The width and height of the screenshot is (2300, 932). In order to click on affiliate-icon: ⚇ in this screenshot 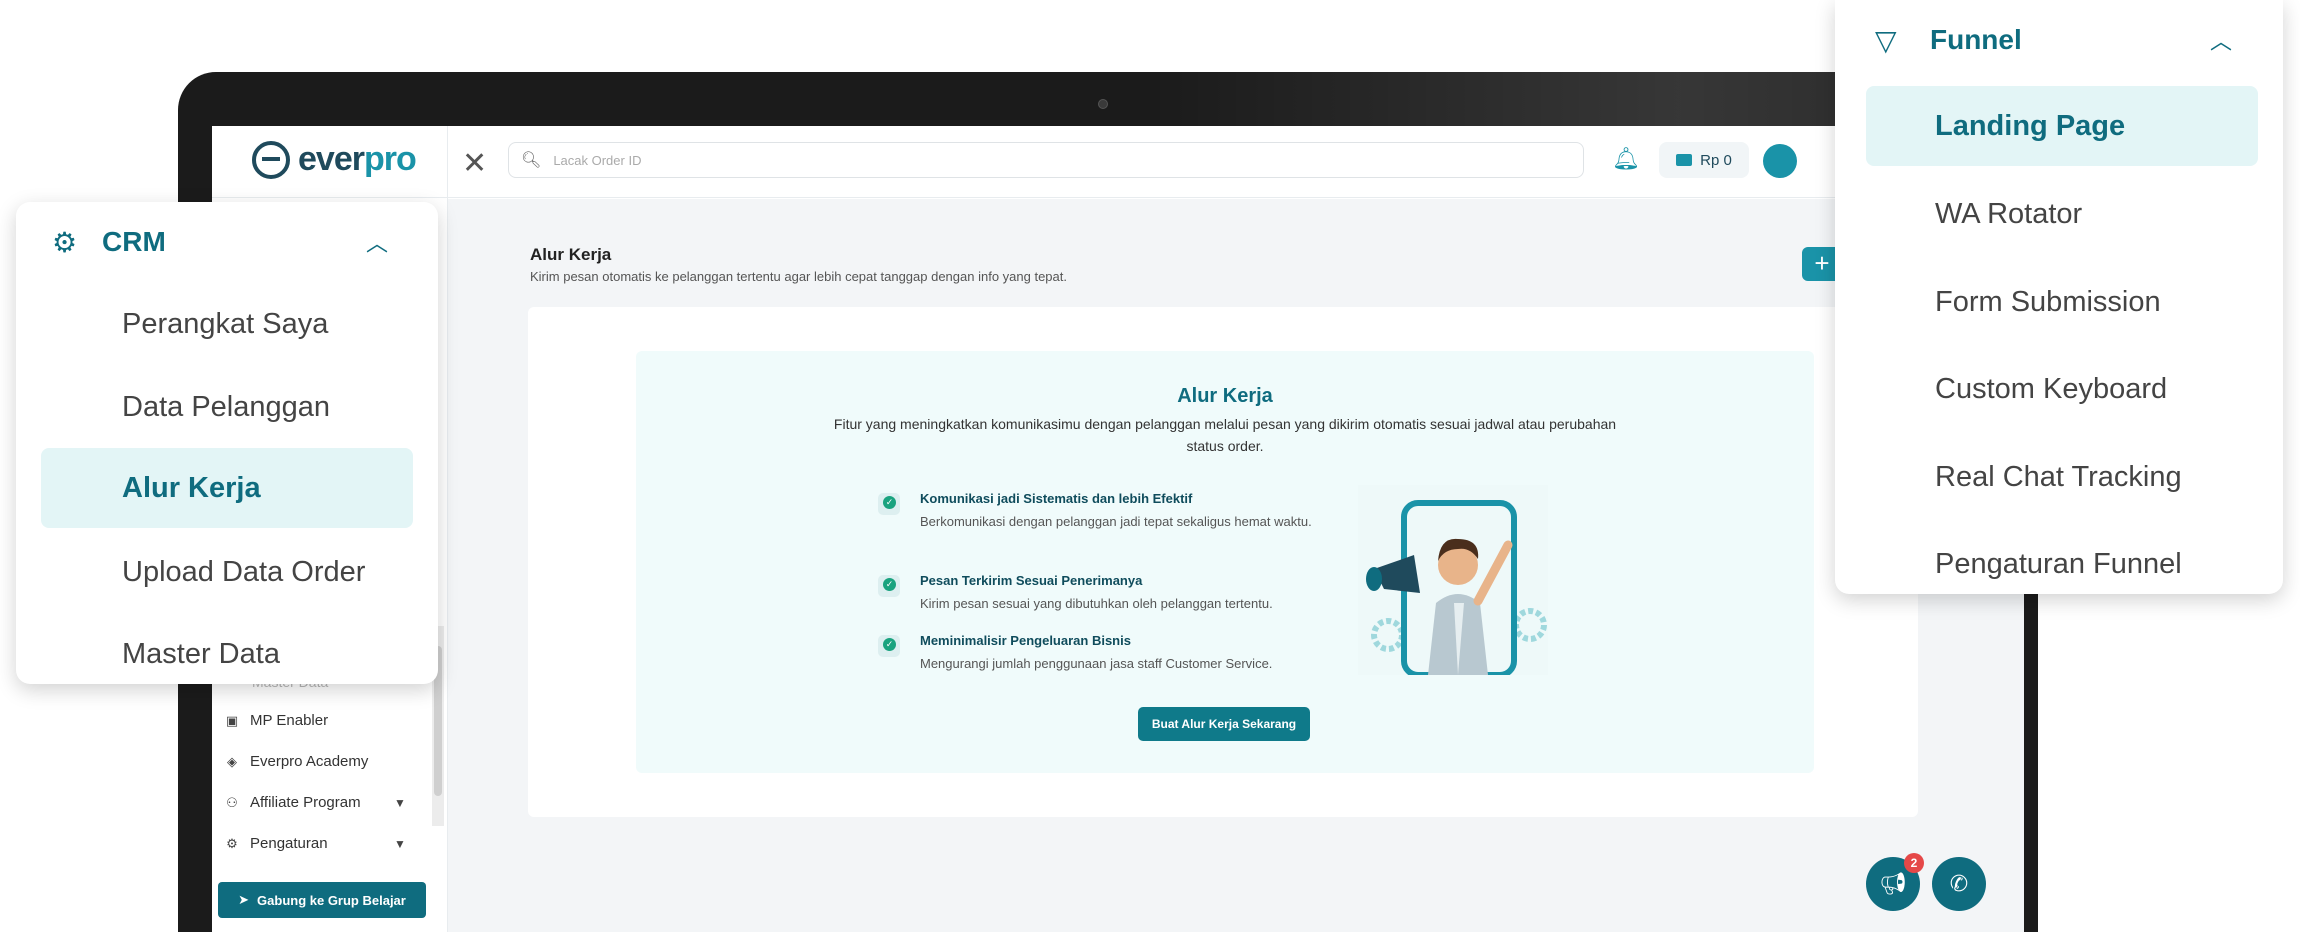, I will do `click(232, 802)`.